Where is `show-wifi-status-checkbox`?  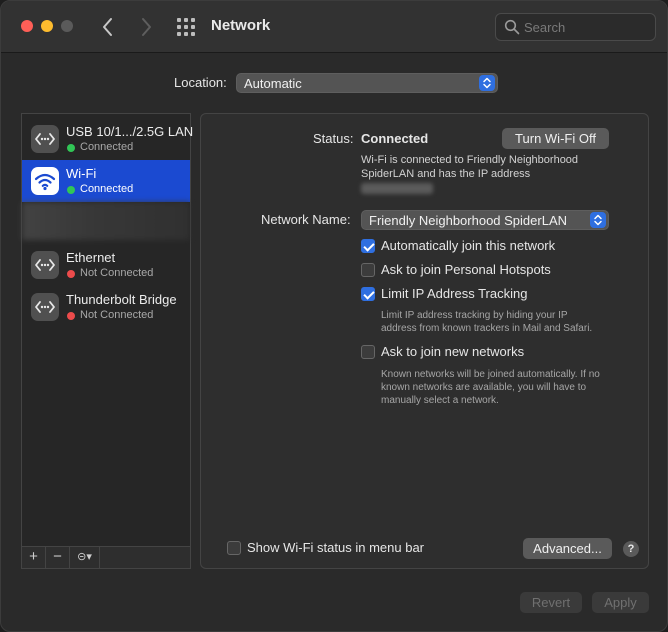
show-wifi-status-checkbox is located at coordinates (234, 548).